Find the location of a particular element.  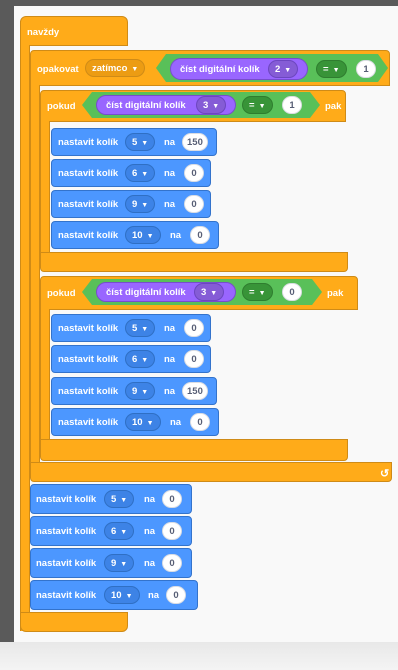

forever-arm is located at coordinates (25, 338).